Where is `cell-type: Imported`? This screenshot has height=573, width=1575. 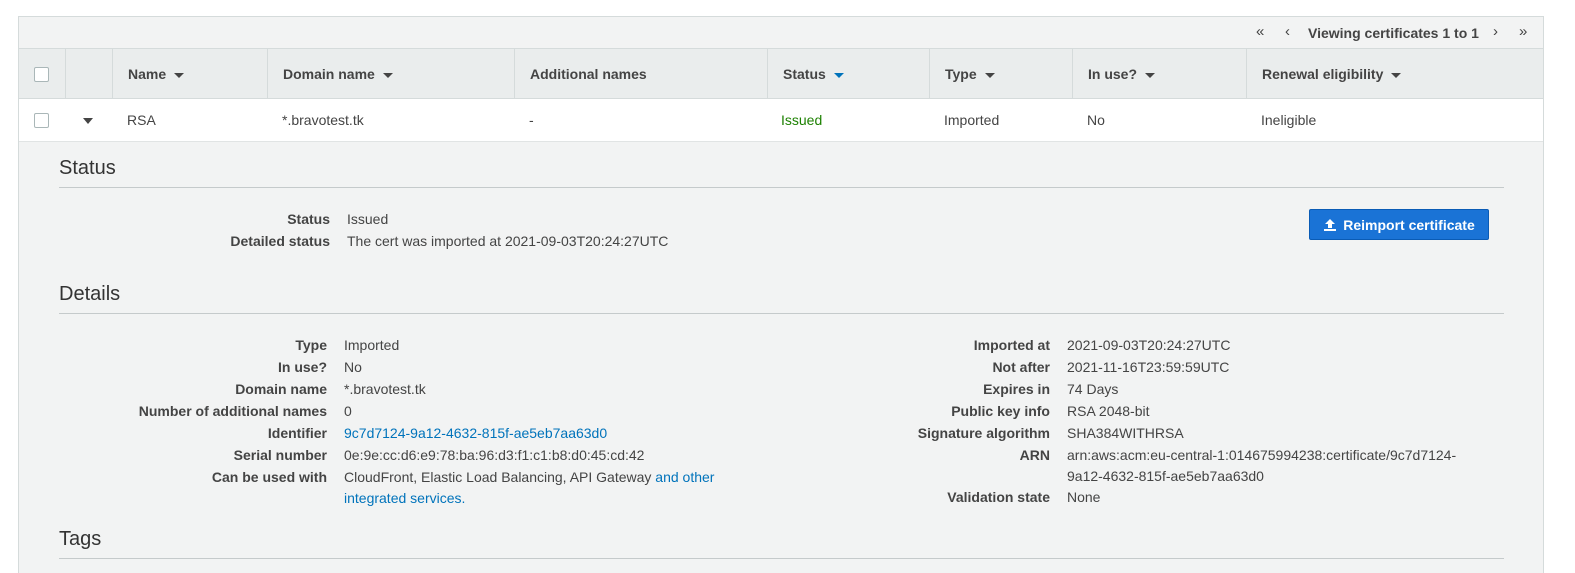 cell-type: Imported is located at coordinates (972, 120).